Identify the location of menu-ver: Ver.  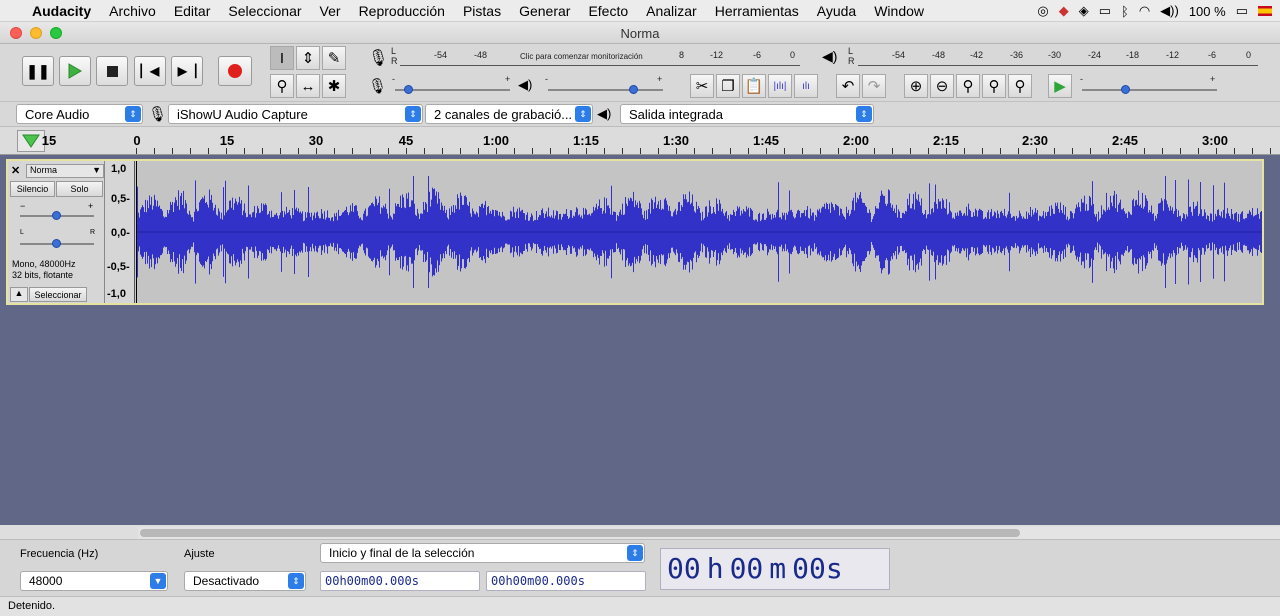
(330, 11).